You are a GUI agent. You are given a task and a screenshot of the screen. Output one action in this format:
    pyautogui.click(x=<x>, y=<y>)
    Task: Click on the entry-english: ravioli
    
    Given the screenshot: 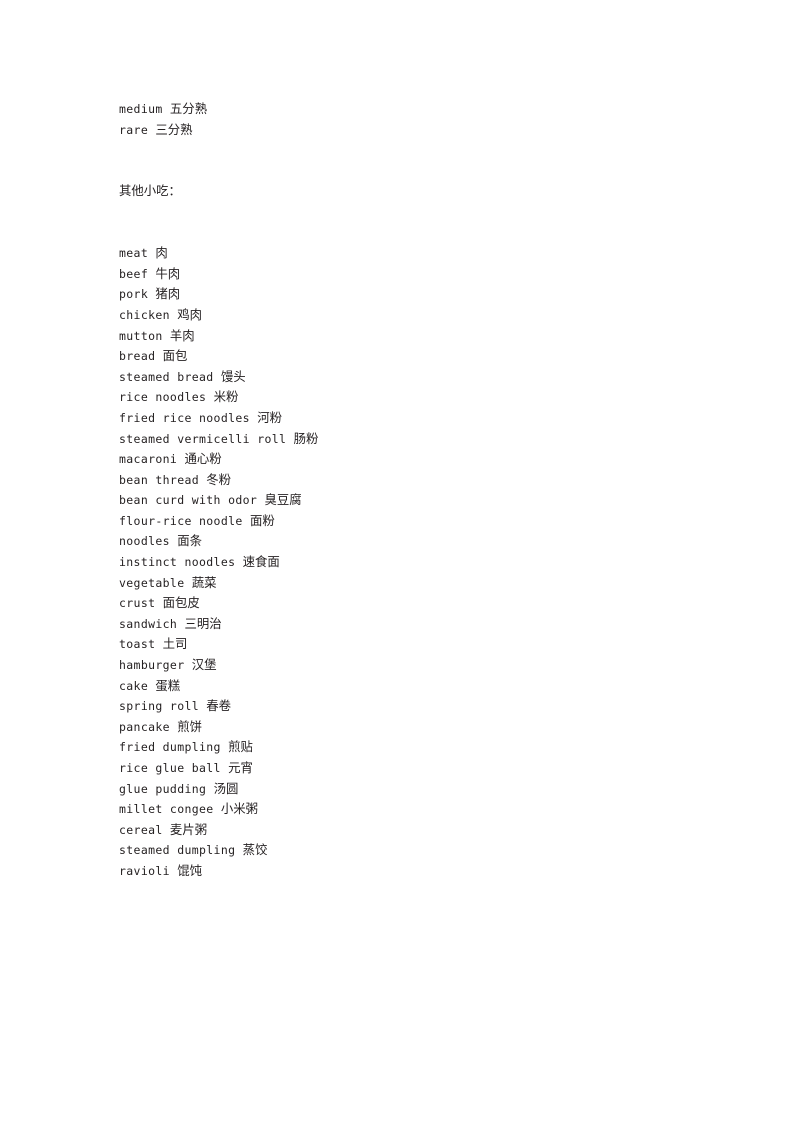 What is the action you would take?
    pyautogui.click(x=148, y=870)
    